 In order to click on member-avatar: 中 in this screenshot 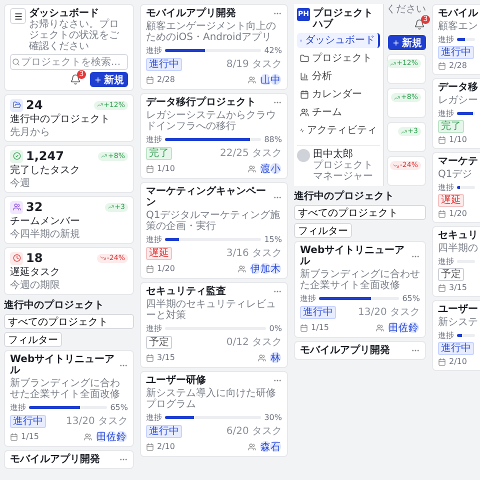, I will do `click(275, 79)`.